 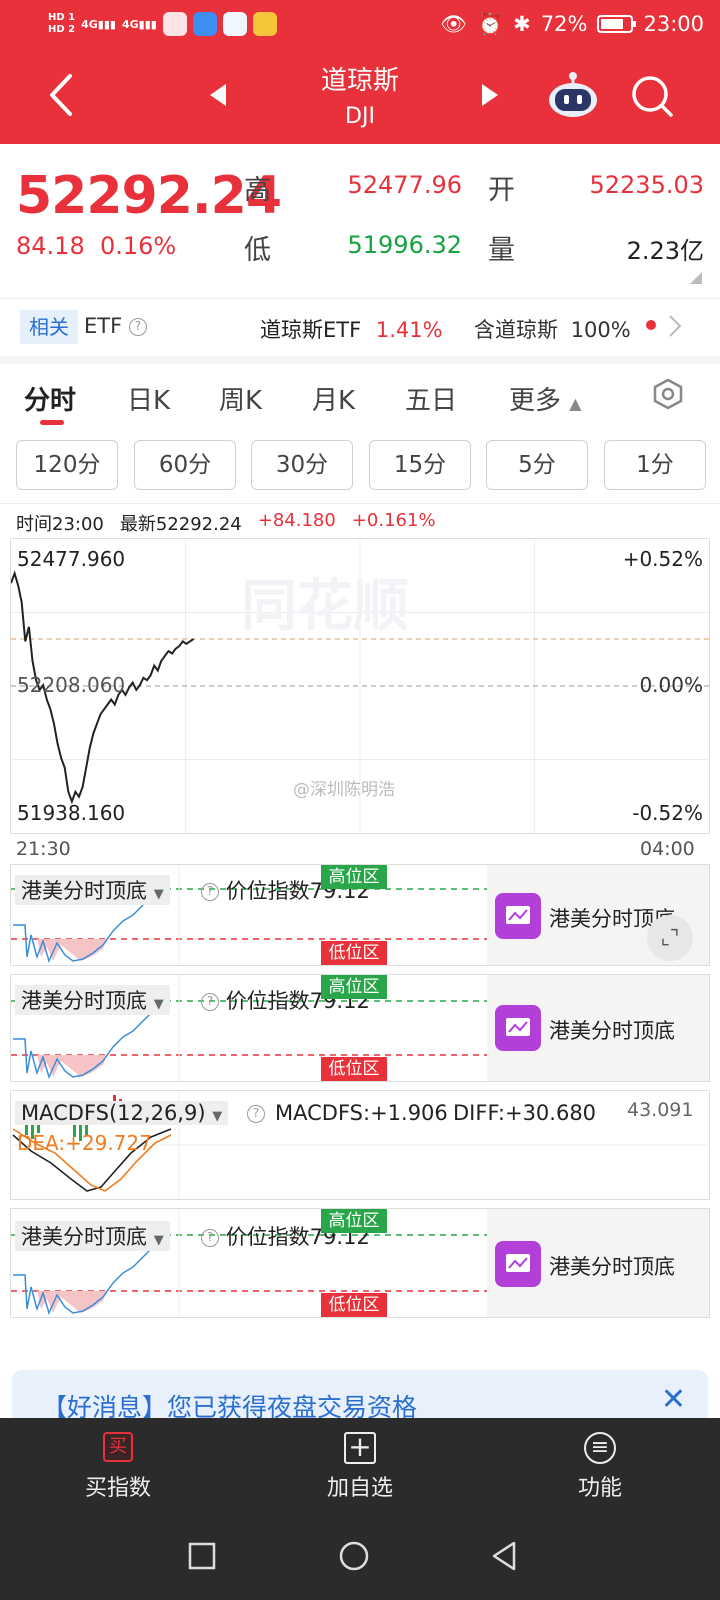 What do you see at coordinates (62, 17) in the screenshot?
I see `hd-top: HD 1` at bounding box center [62, 17].